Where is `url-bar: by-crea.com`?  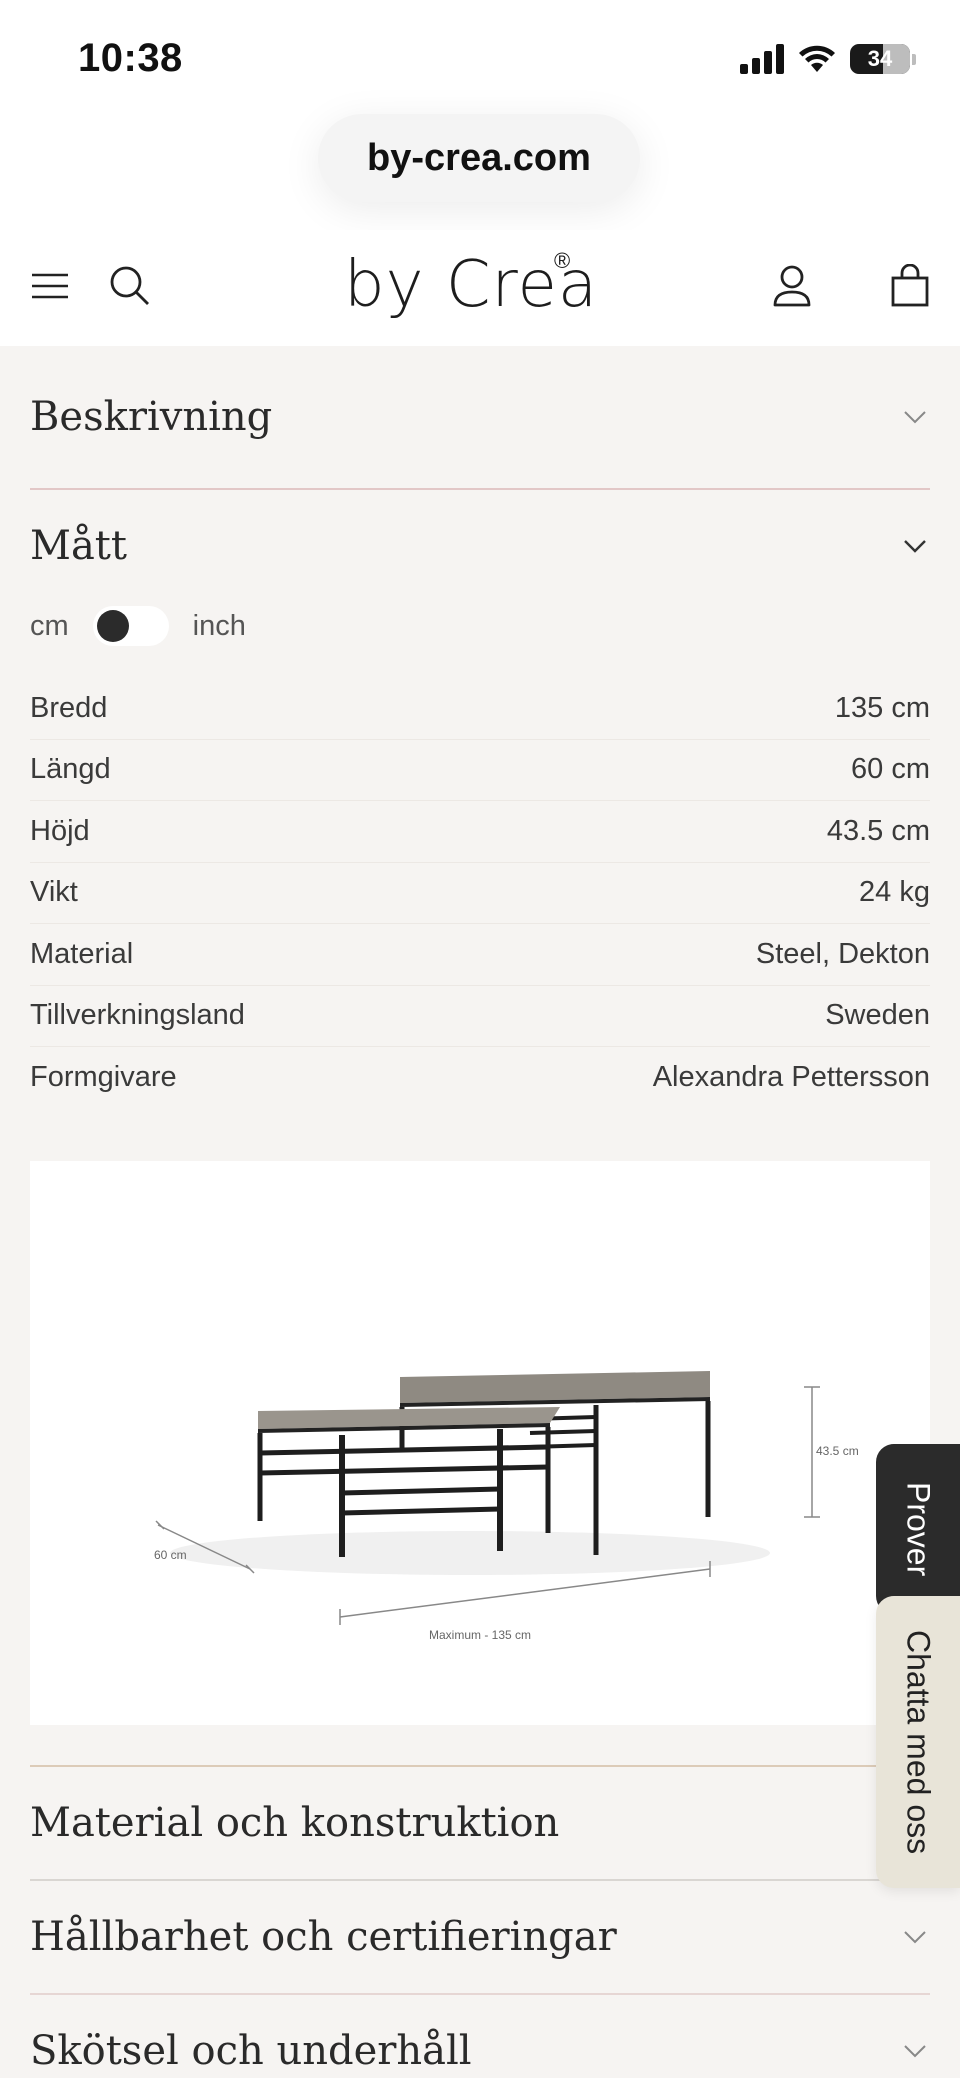
url-bar: by-crea.com is located at coordinates (479, 158).